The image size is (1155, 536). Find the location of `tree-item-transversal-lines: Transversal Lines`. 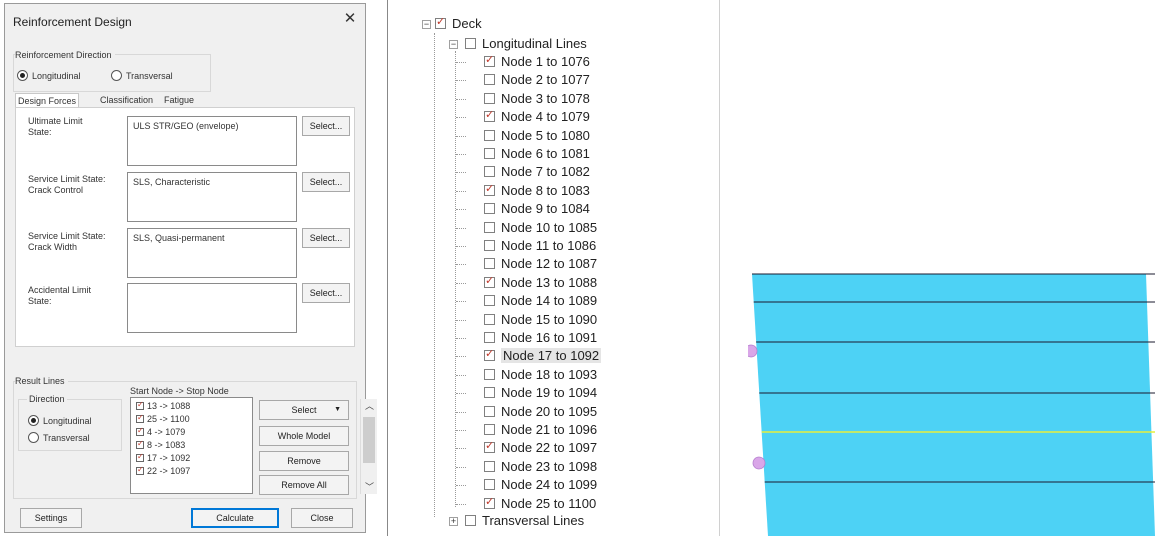

tree-item-transversal-lines: Transversal Lines is located at coordinates (524, 521).